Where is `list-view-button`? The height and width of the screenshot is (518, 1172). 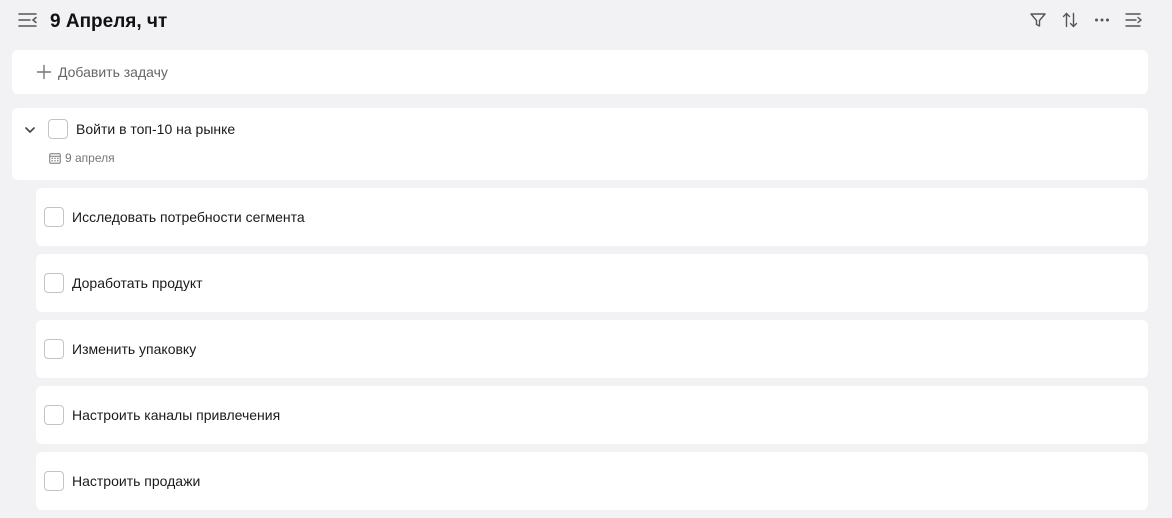 list-view-button is located at coordinates (1134, 22).